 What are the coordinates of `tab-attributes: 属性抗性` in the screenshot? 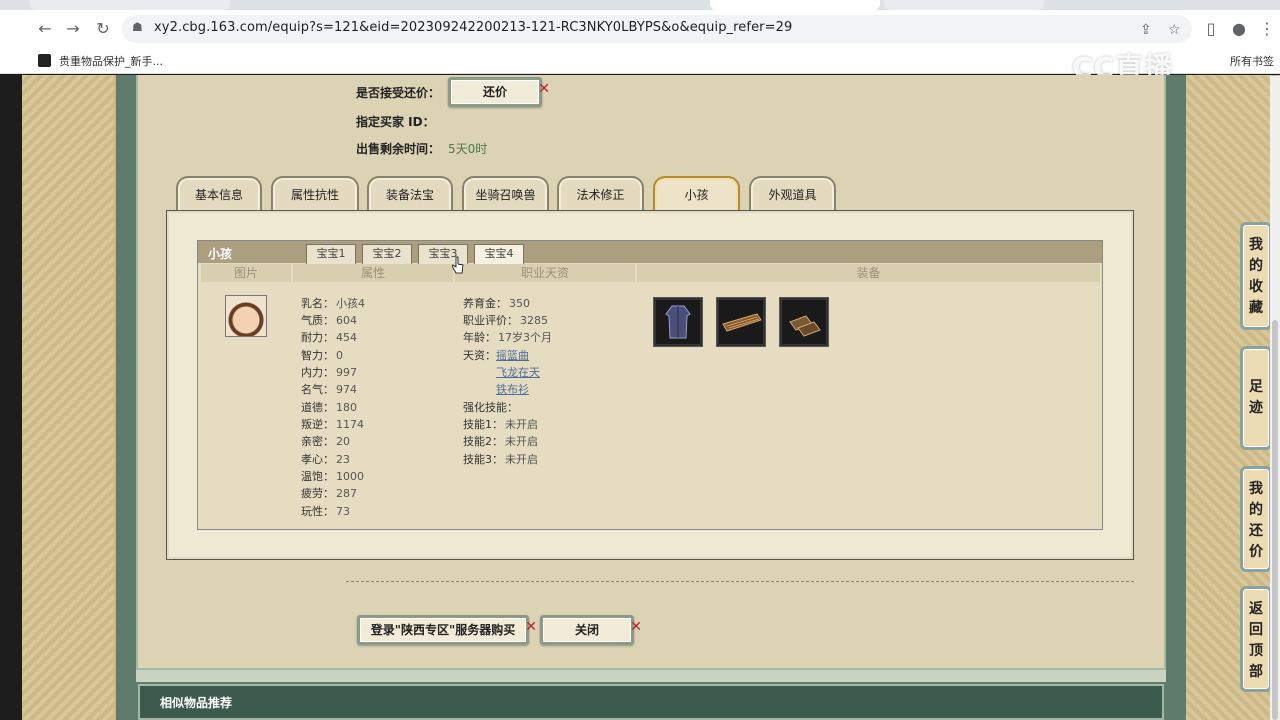 It's located at (315, 194).